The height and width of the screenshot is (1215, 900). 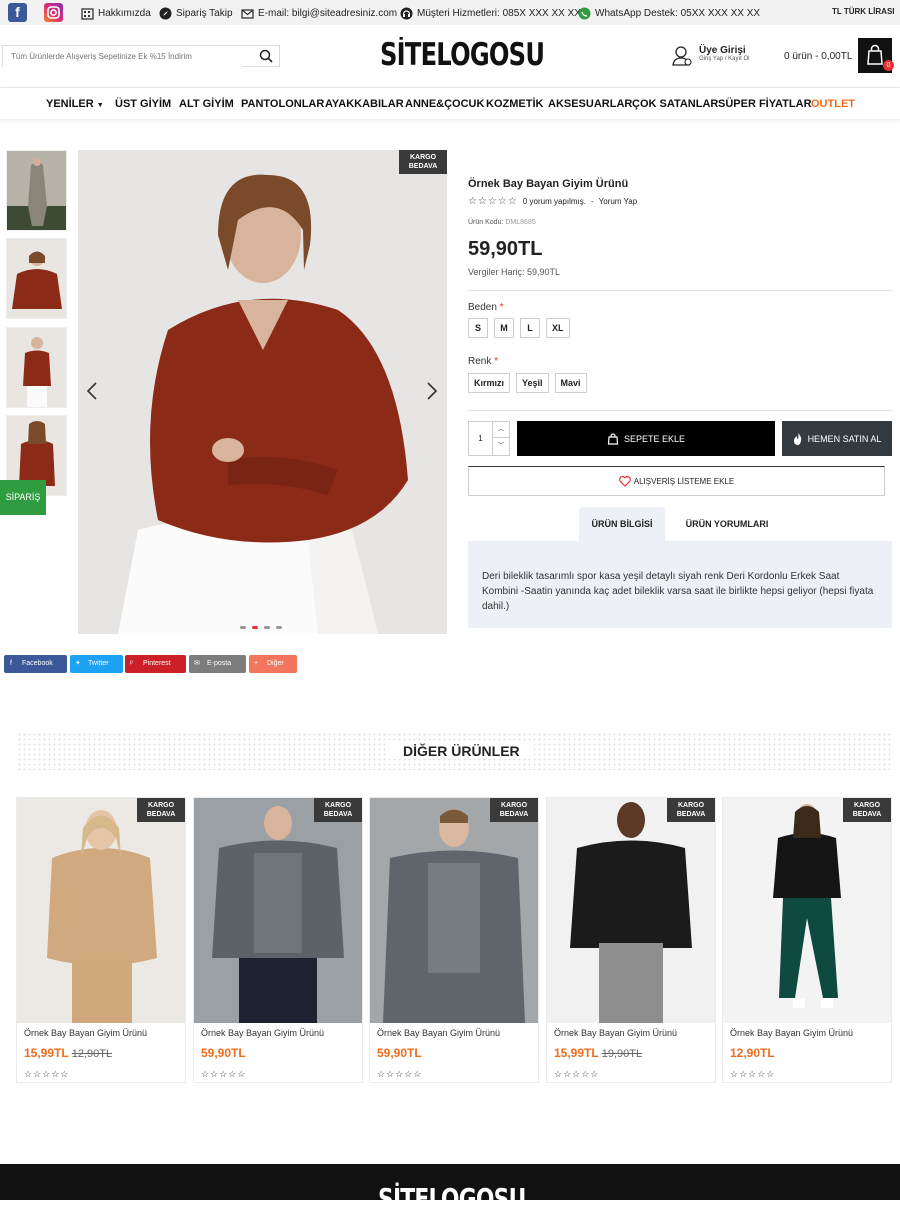 I want to click on whatsapp-link: WhatsApp Destek: 05XX XXX XX XX, so click(x=669, y=13).